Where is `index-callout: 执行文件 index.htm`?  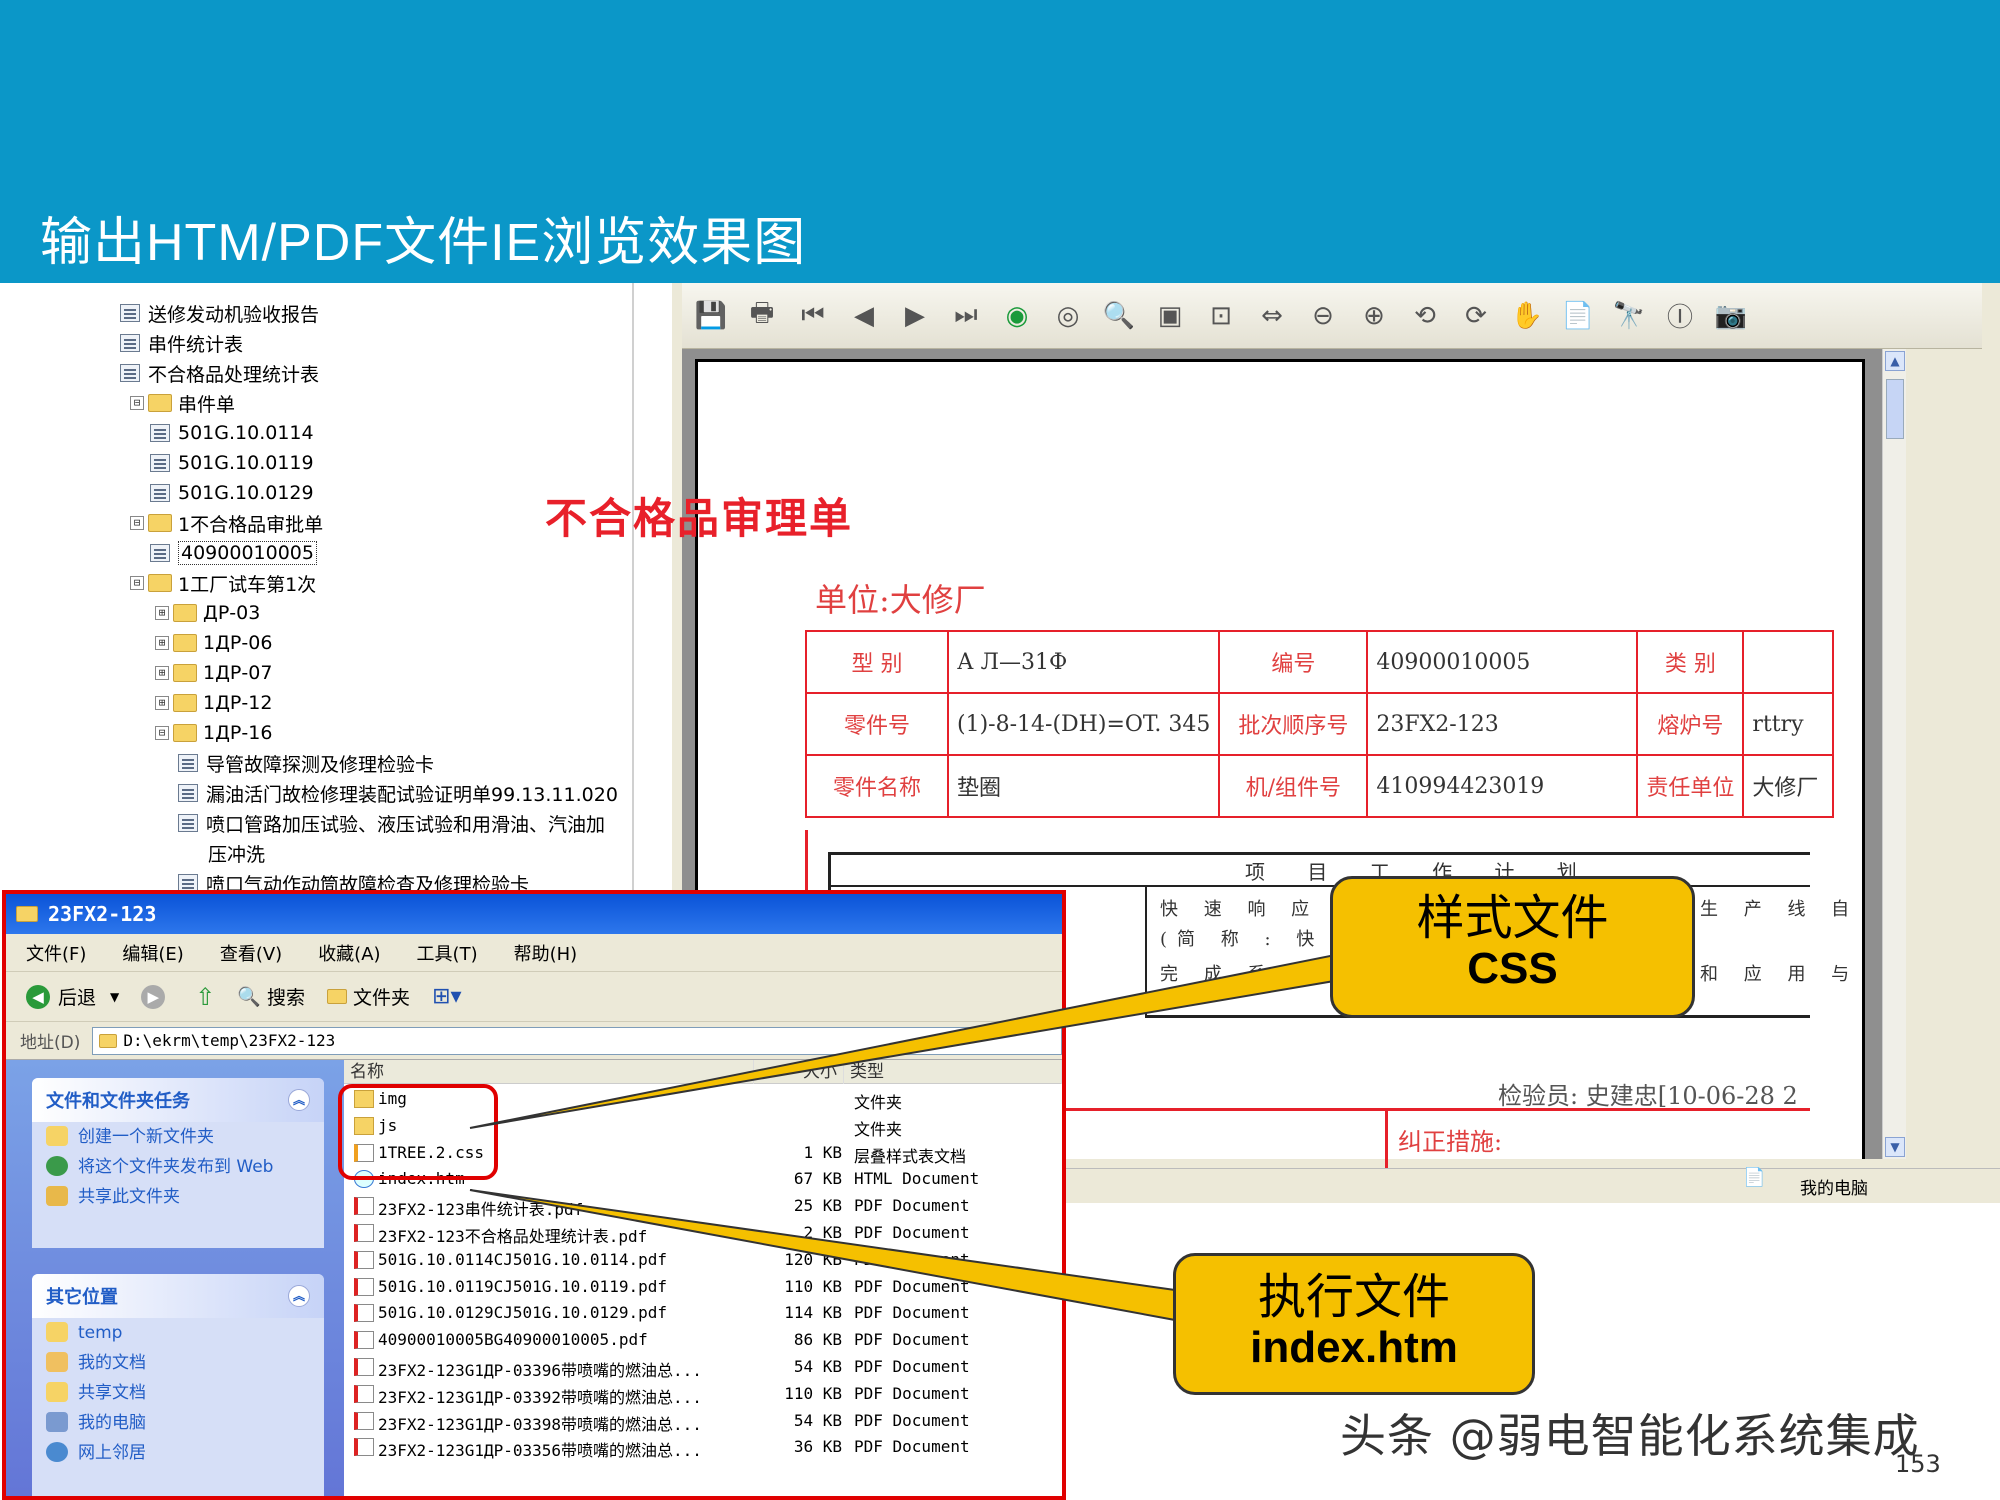
index-callout: 执行文件 index.htm is located at coordinates (1354, 1324).